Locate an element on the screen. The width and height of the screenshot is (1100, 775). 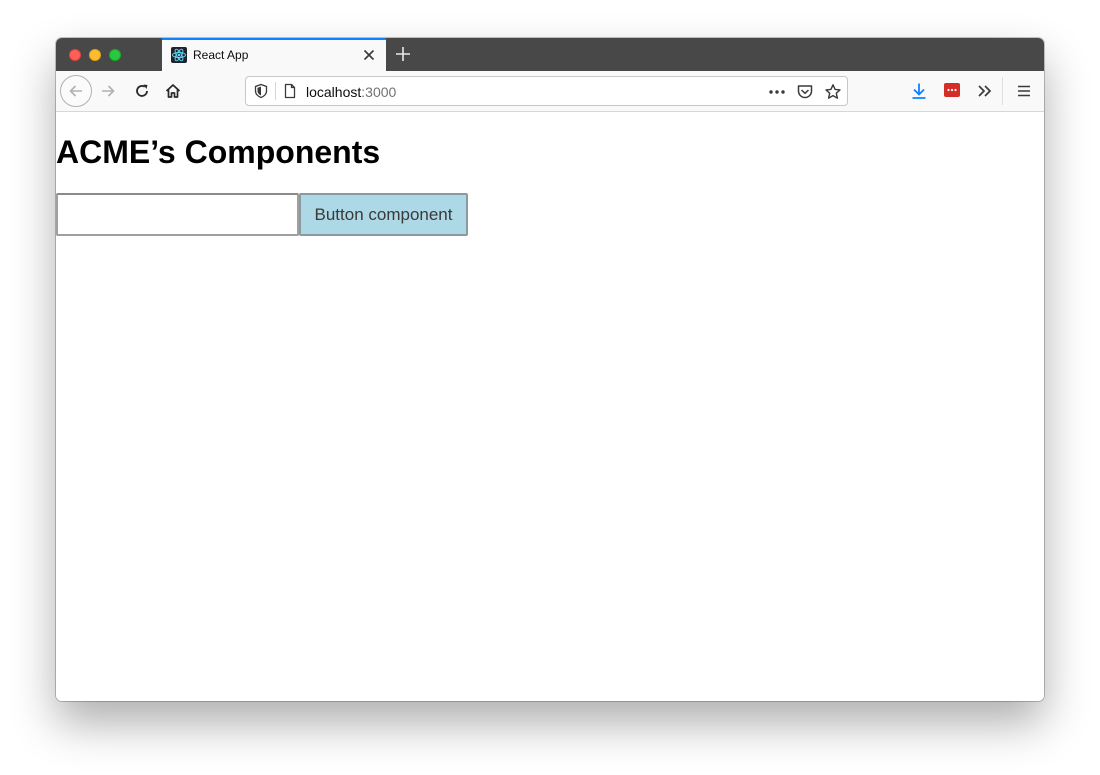
button-component: Button component is located at coordinates (383, 214).